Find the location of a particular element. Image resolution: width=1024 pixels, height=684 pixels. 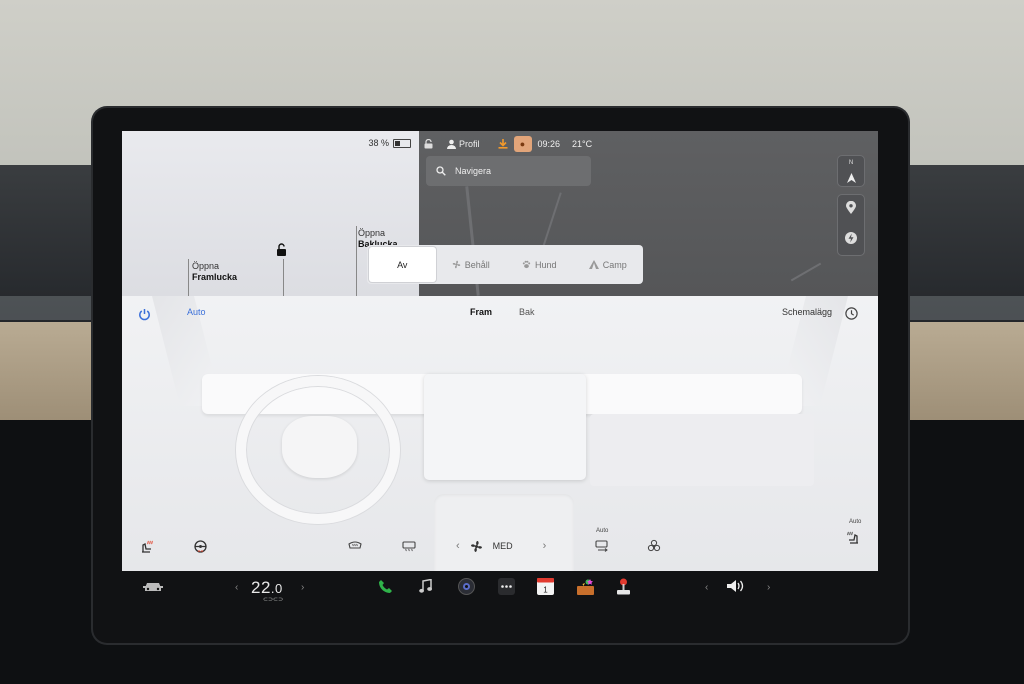

navigate-placeholder: Navigera is located at coordinates (473, 171).